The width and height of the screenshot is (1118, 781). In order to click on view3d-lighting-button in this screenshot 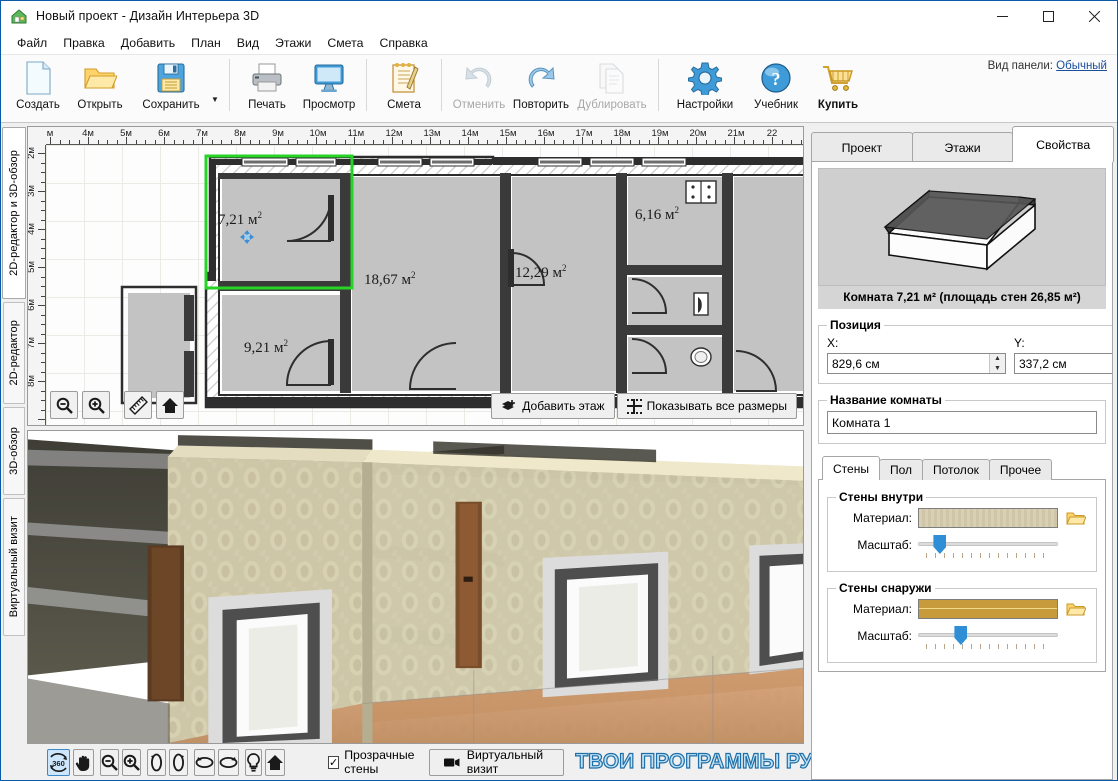, I will do `click(253, 762)`.